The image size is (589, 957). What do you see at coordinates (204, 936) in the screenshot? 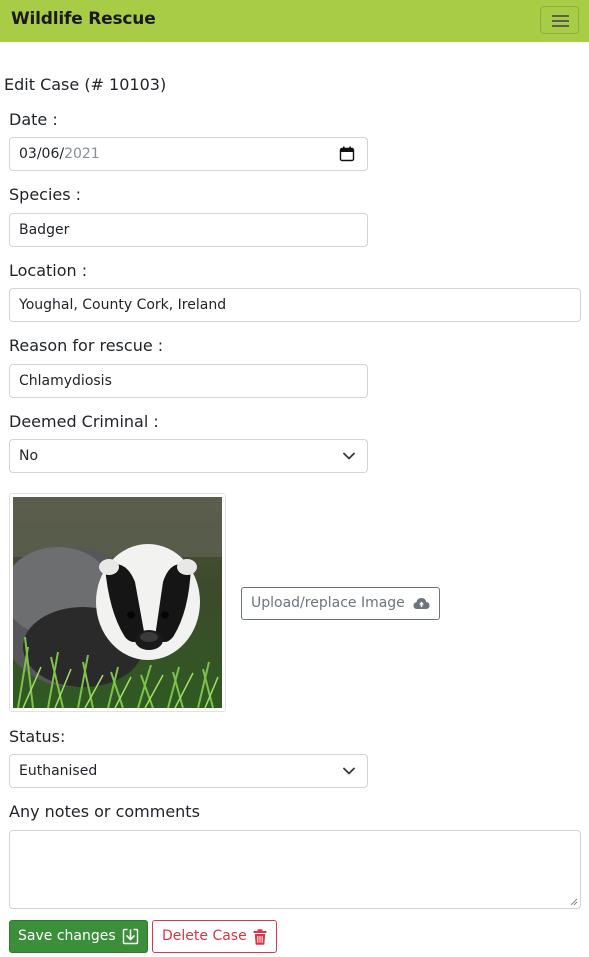
I see `delete-case-label: Delete Case` at bounding box center [204, 936].